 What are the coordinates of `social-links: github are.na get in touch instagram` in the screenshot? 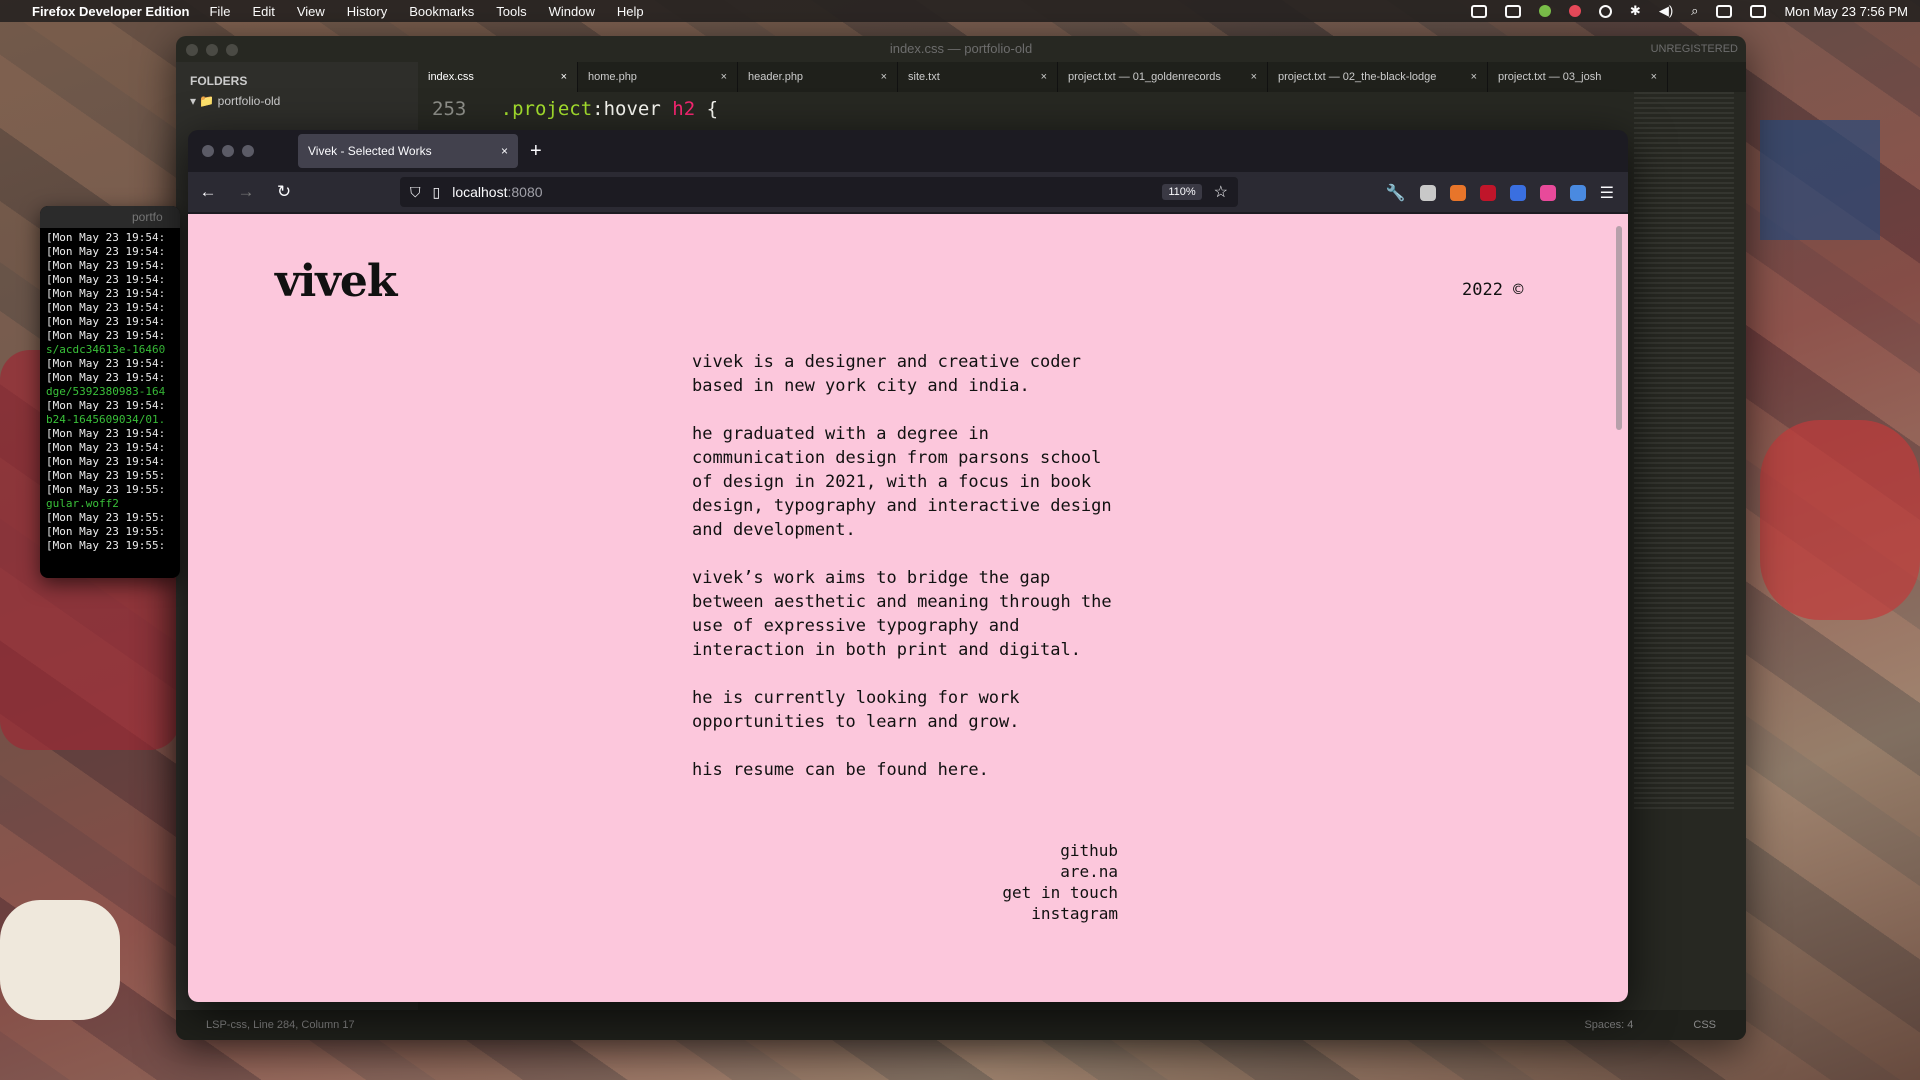 It's located at (1060, 882).